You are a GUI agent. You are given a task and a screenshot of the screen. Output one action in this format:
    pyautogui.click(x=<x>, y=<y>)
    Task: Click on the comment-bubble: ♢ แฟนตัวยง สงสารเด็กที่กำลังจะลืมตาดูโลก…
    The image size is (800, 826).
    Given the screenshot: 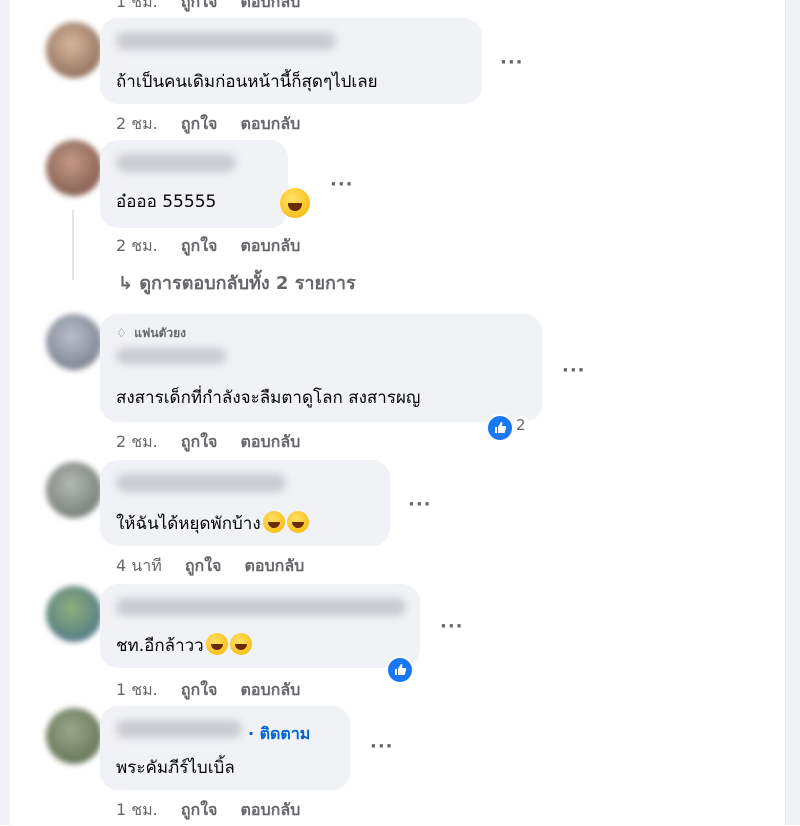 What is the action you would take?
    pyautogui.click(x=321, y=368)
    